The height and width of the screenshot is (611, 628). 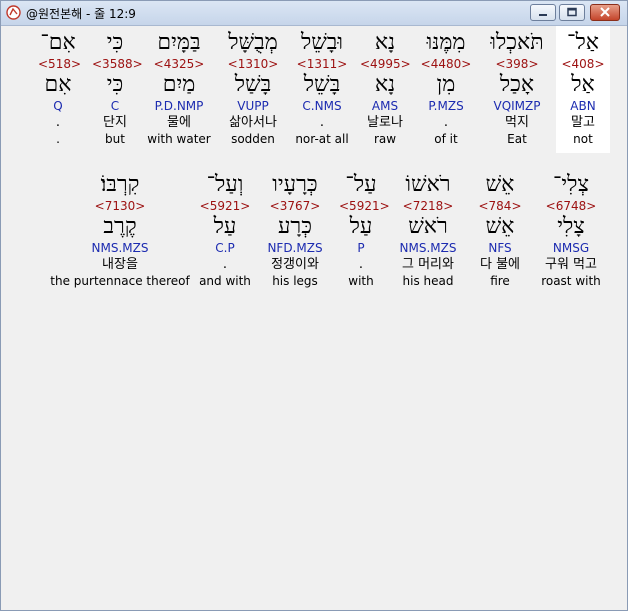 What do you see at coordinates (120, 206) in the screenshot?
I see `strong-number: <7130>` at bounding box center [120, 206].